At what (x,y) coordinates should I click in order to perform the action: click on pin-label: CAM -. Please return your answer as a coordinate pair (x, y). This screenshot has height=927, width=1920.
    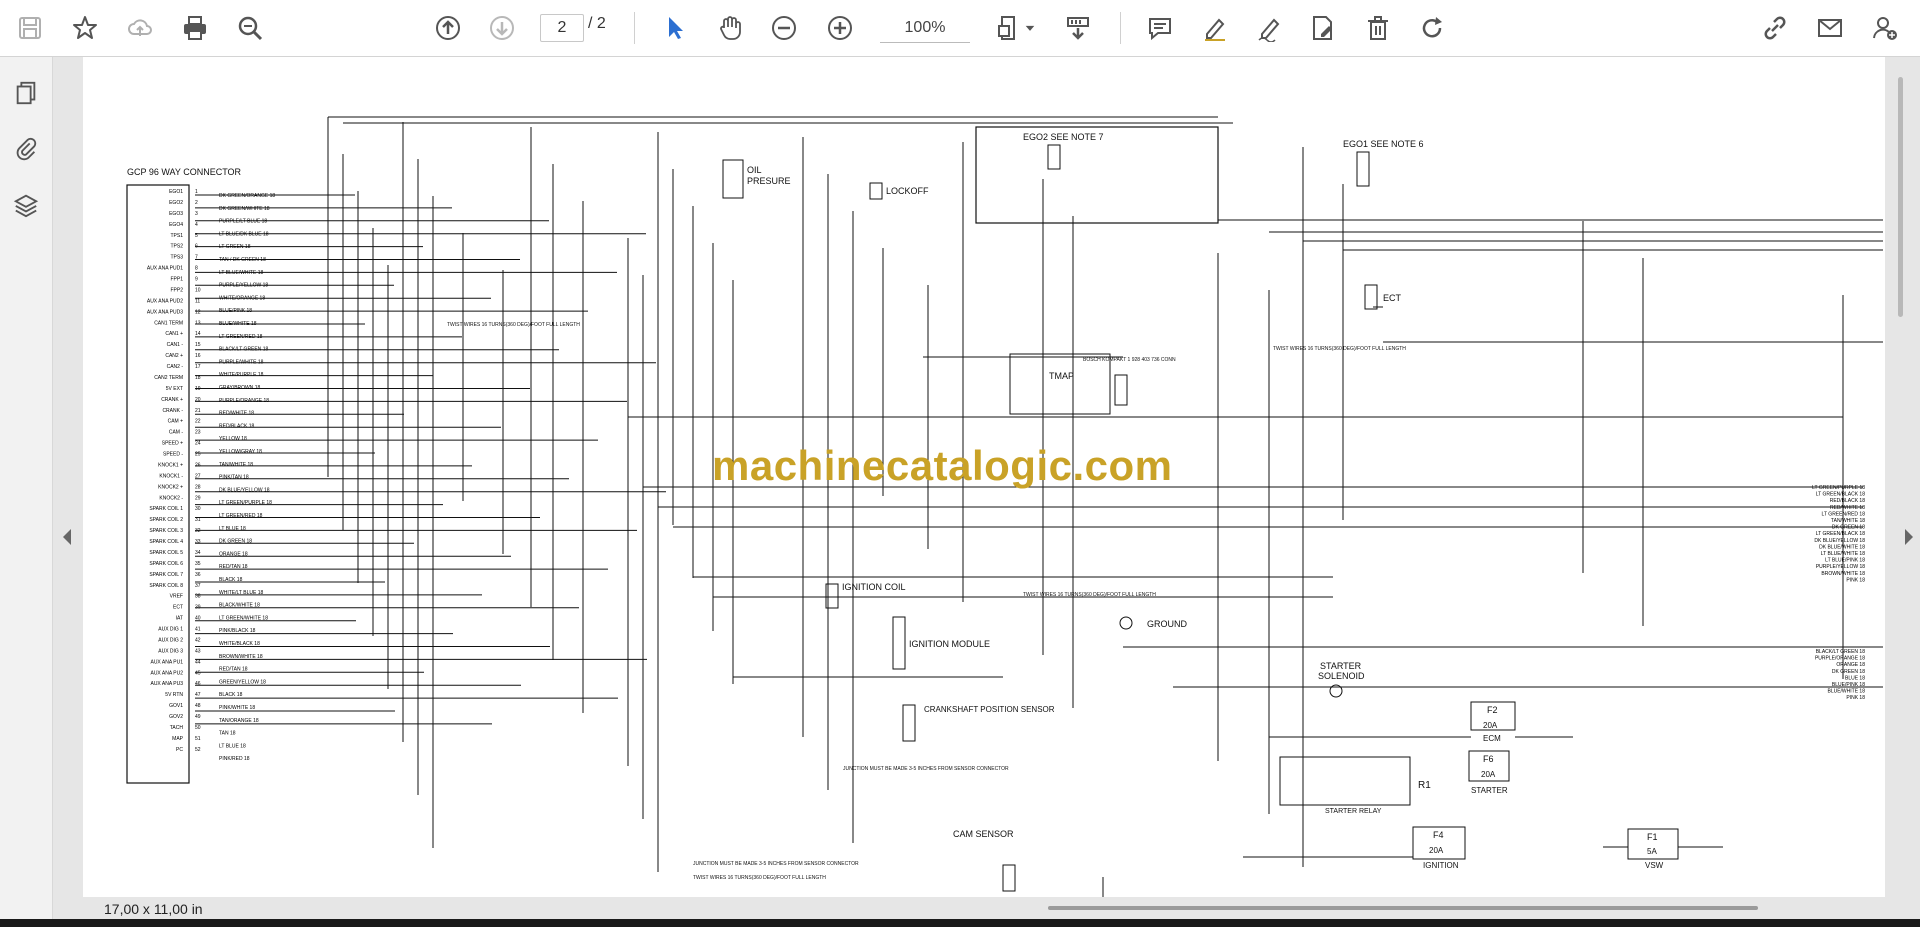
    Looking at the image, I should click on (176, 433).